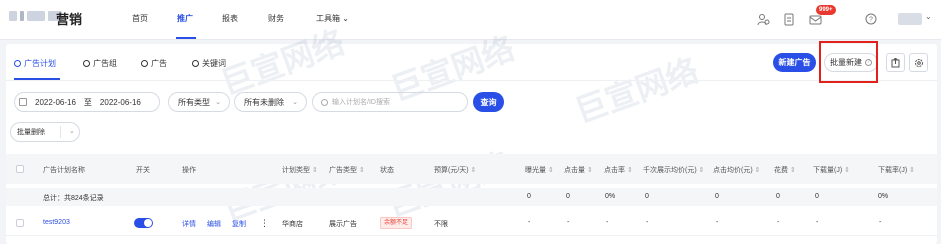  I want to click on tab-keywords: 关键词, so click(209, 63).